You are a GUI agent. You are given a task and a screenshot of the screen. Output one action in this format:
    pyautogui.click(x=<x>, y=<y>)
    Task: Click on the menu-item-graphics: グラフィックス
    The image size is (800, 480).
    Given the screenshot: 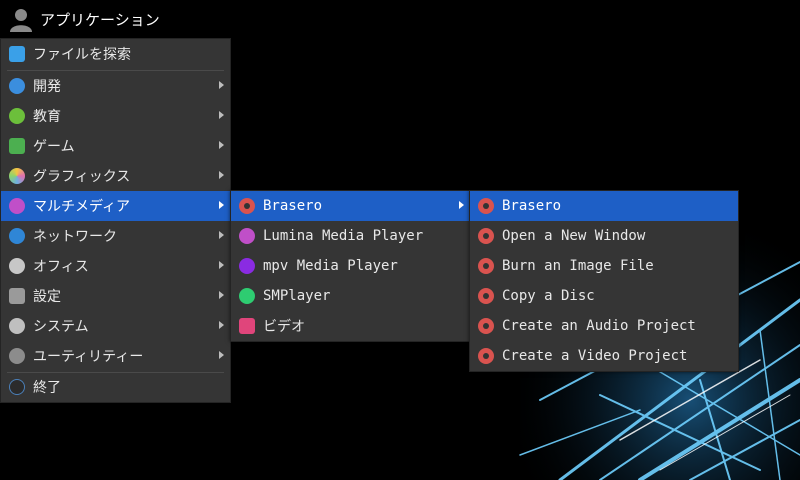 What is the action you would take?
    pyautogui.click(x=115, y=176)
    